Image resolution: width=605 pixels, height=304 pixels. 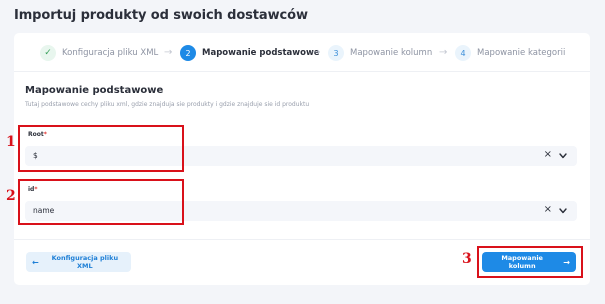 I want to click on step-3-label: Mapowanie kolumn, so click(x=391, y=53).